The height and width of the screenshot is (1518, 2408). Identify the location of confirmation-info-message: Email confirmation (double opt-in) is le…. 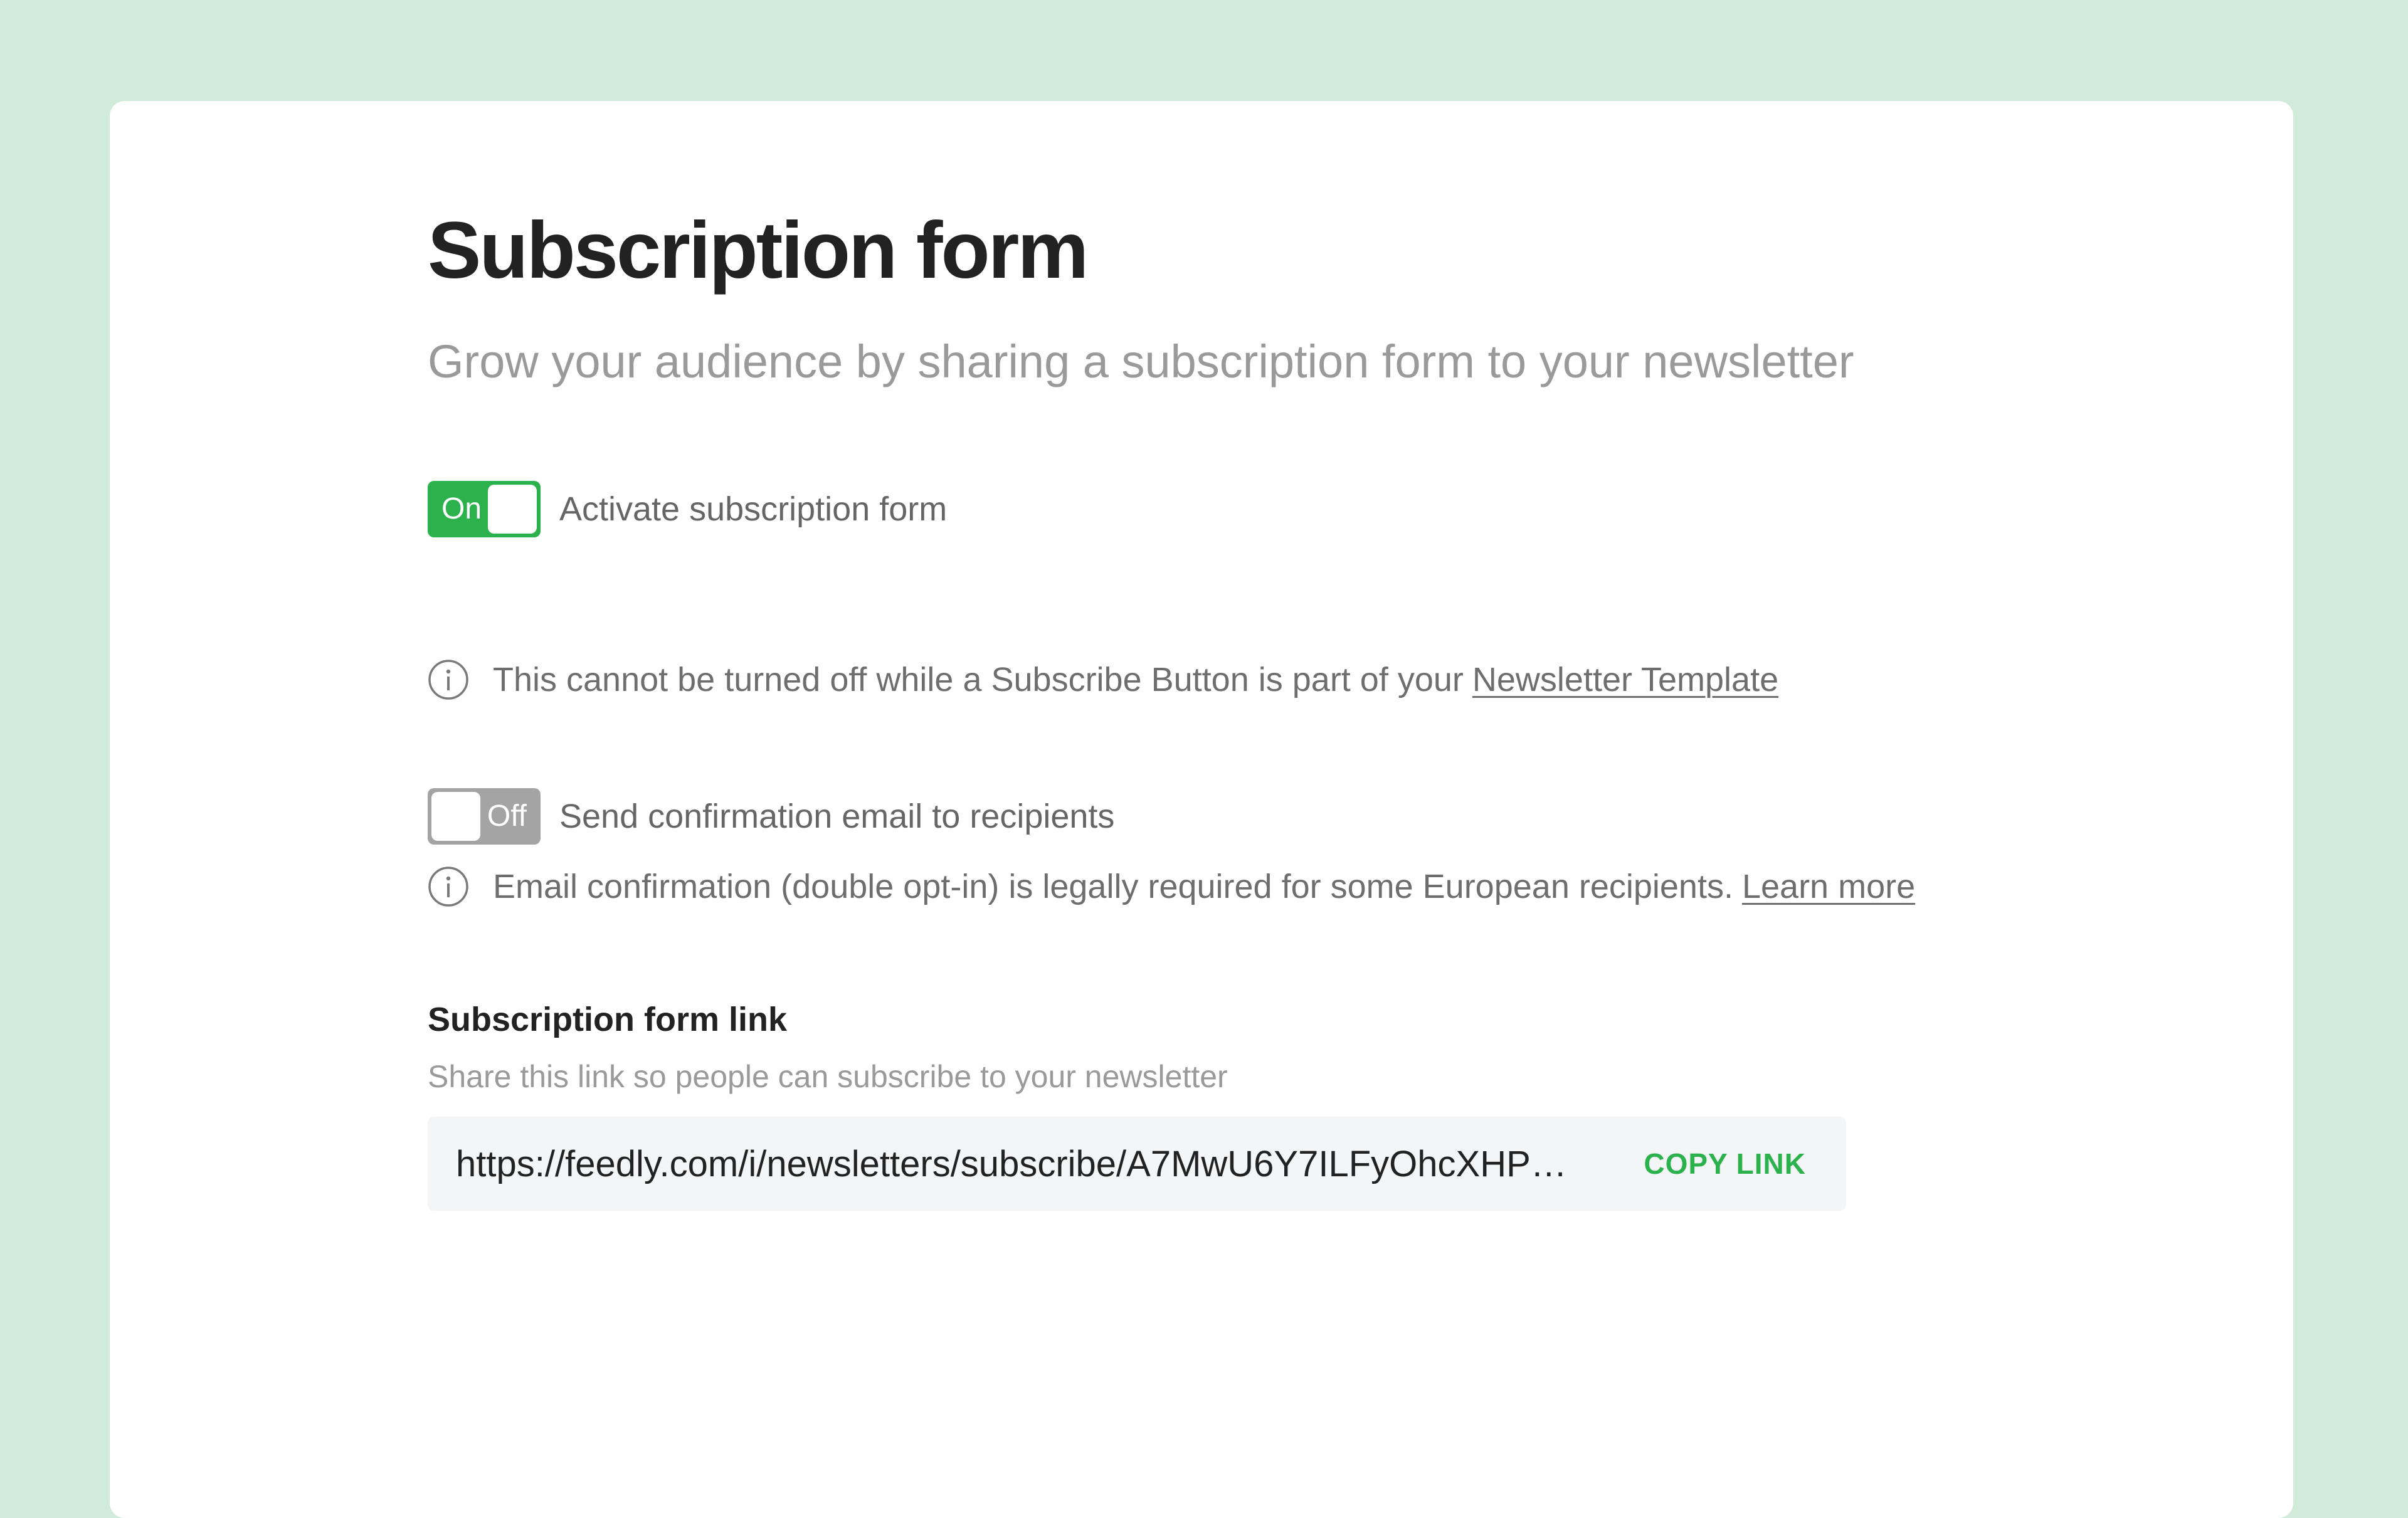
(1113, 886).